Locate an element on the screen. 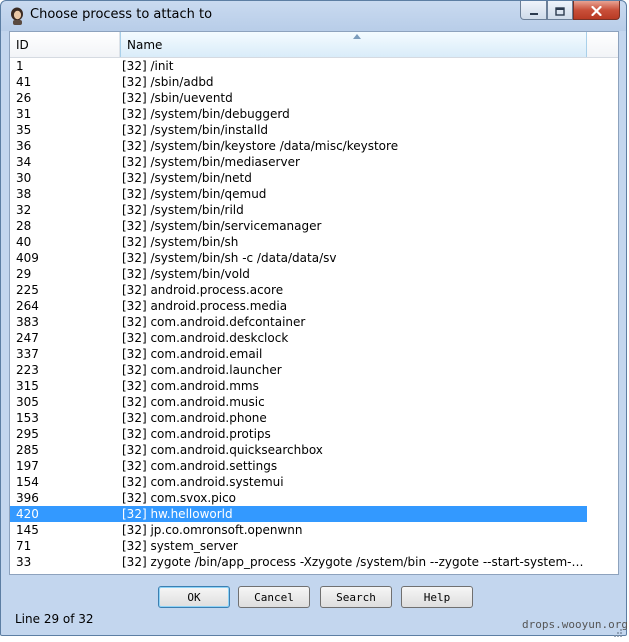  row-id: 32 is located at coordinates (24, 210).